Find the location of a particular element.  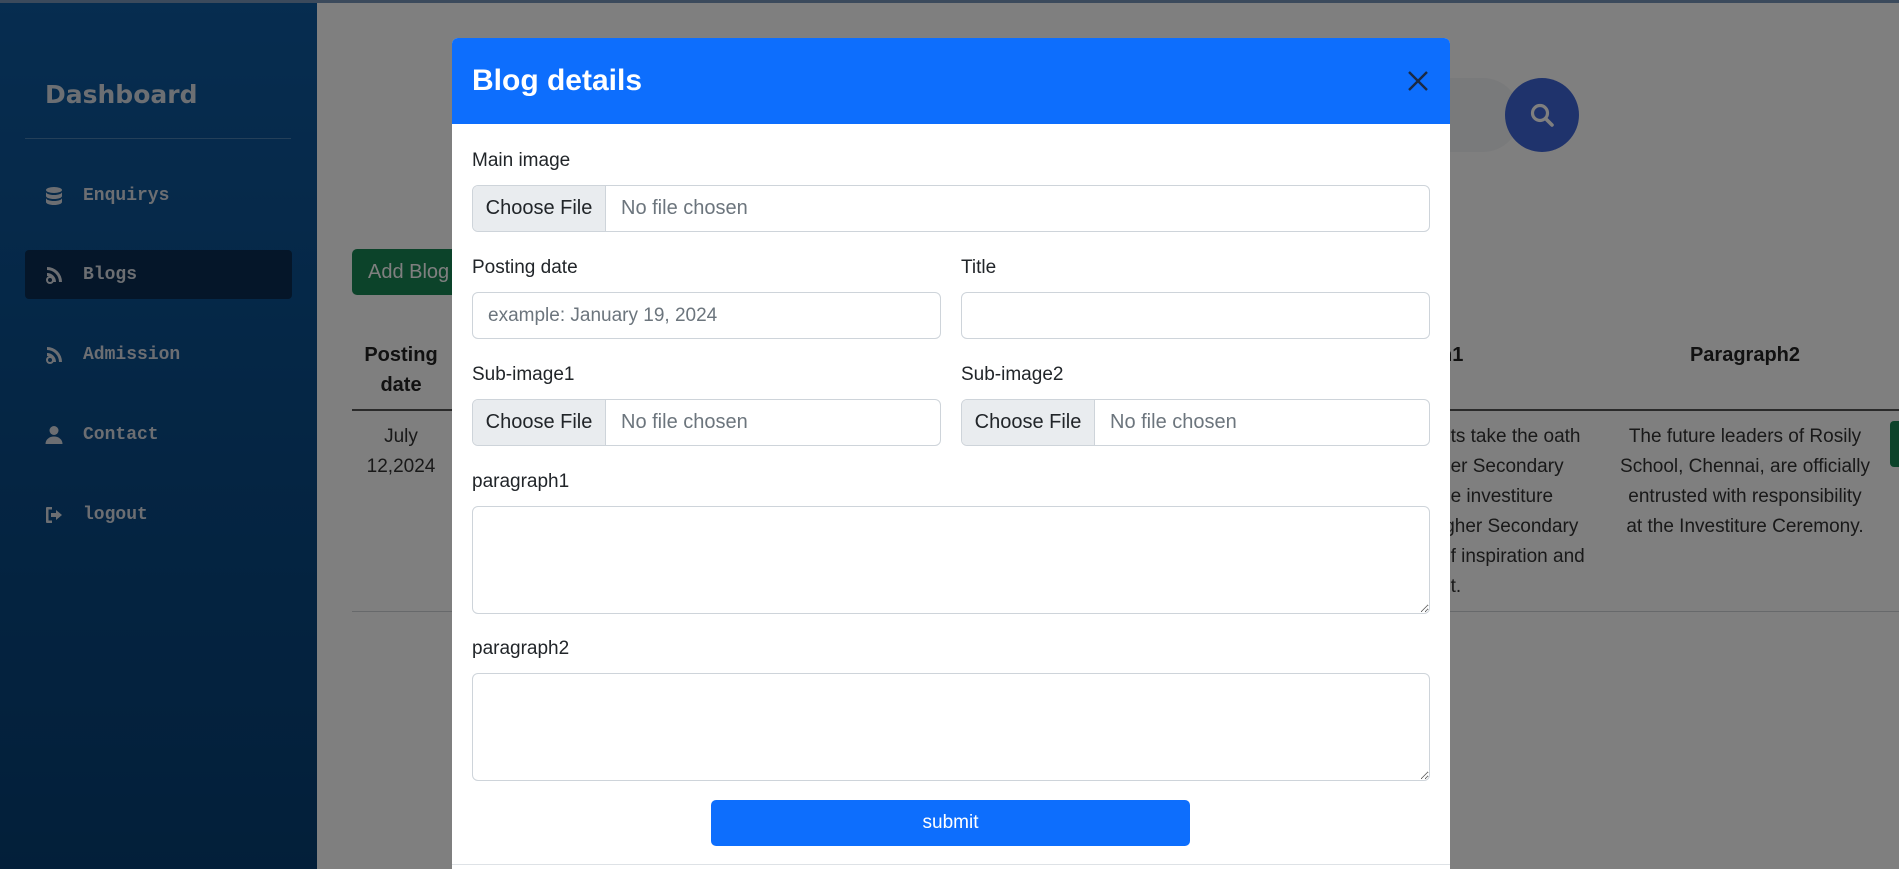

paragraph2-textarea is located at coordinates (951, 727).